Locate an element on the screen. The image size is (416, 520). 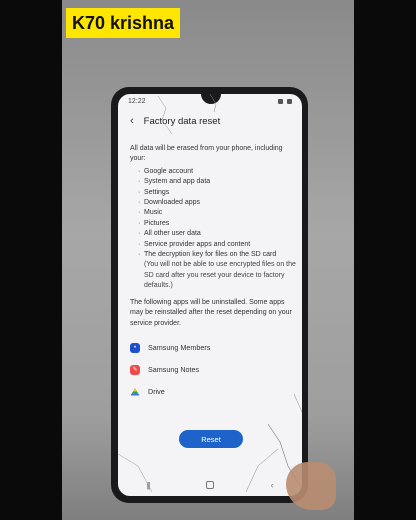
list-item: Music is located at coordinates (217, 213).